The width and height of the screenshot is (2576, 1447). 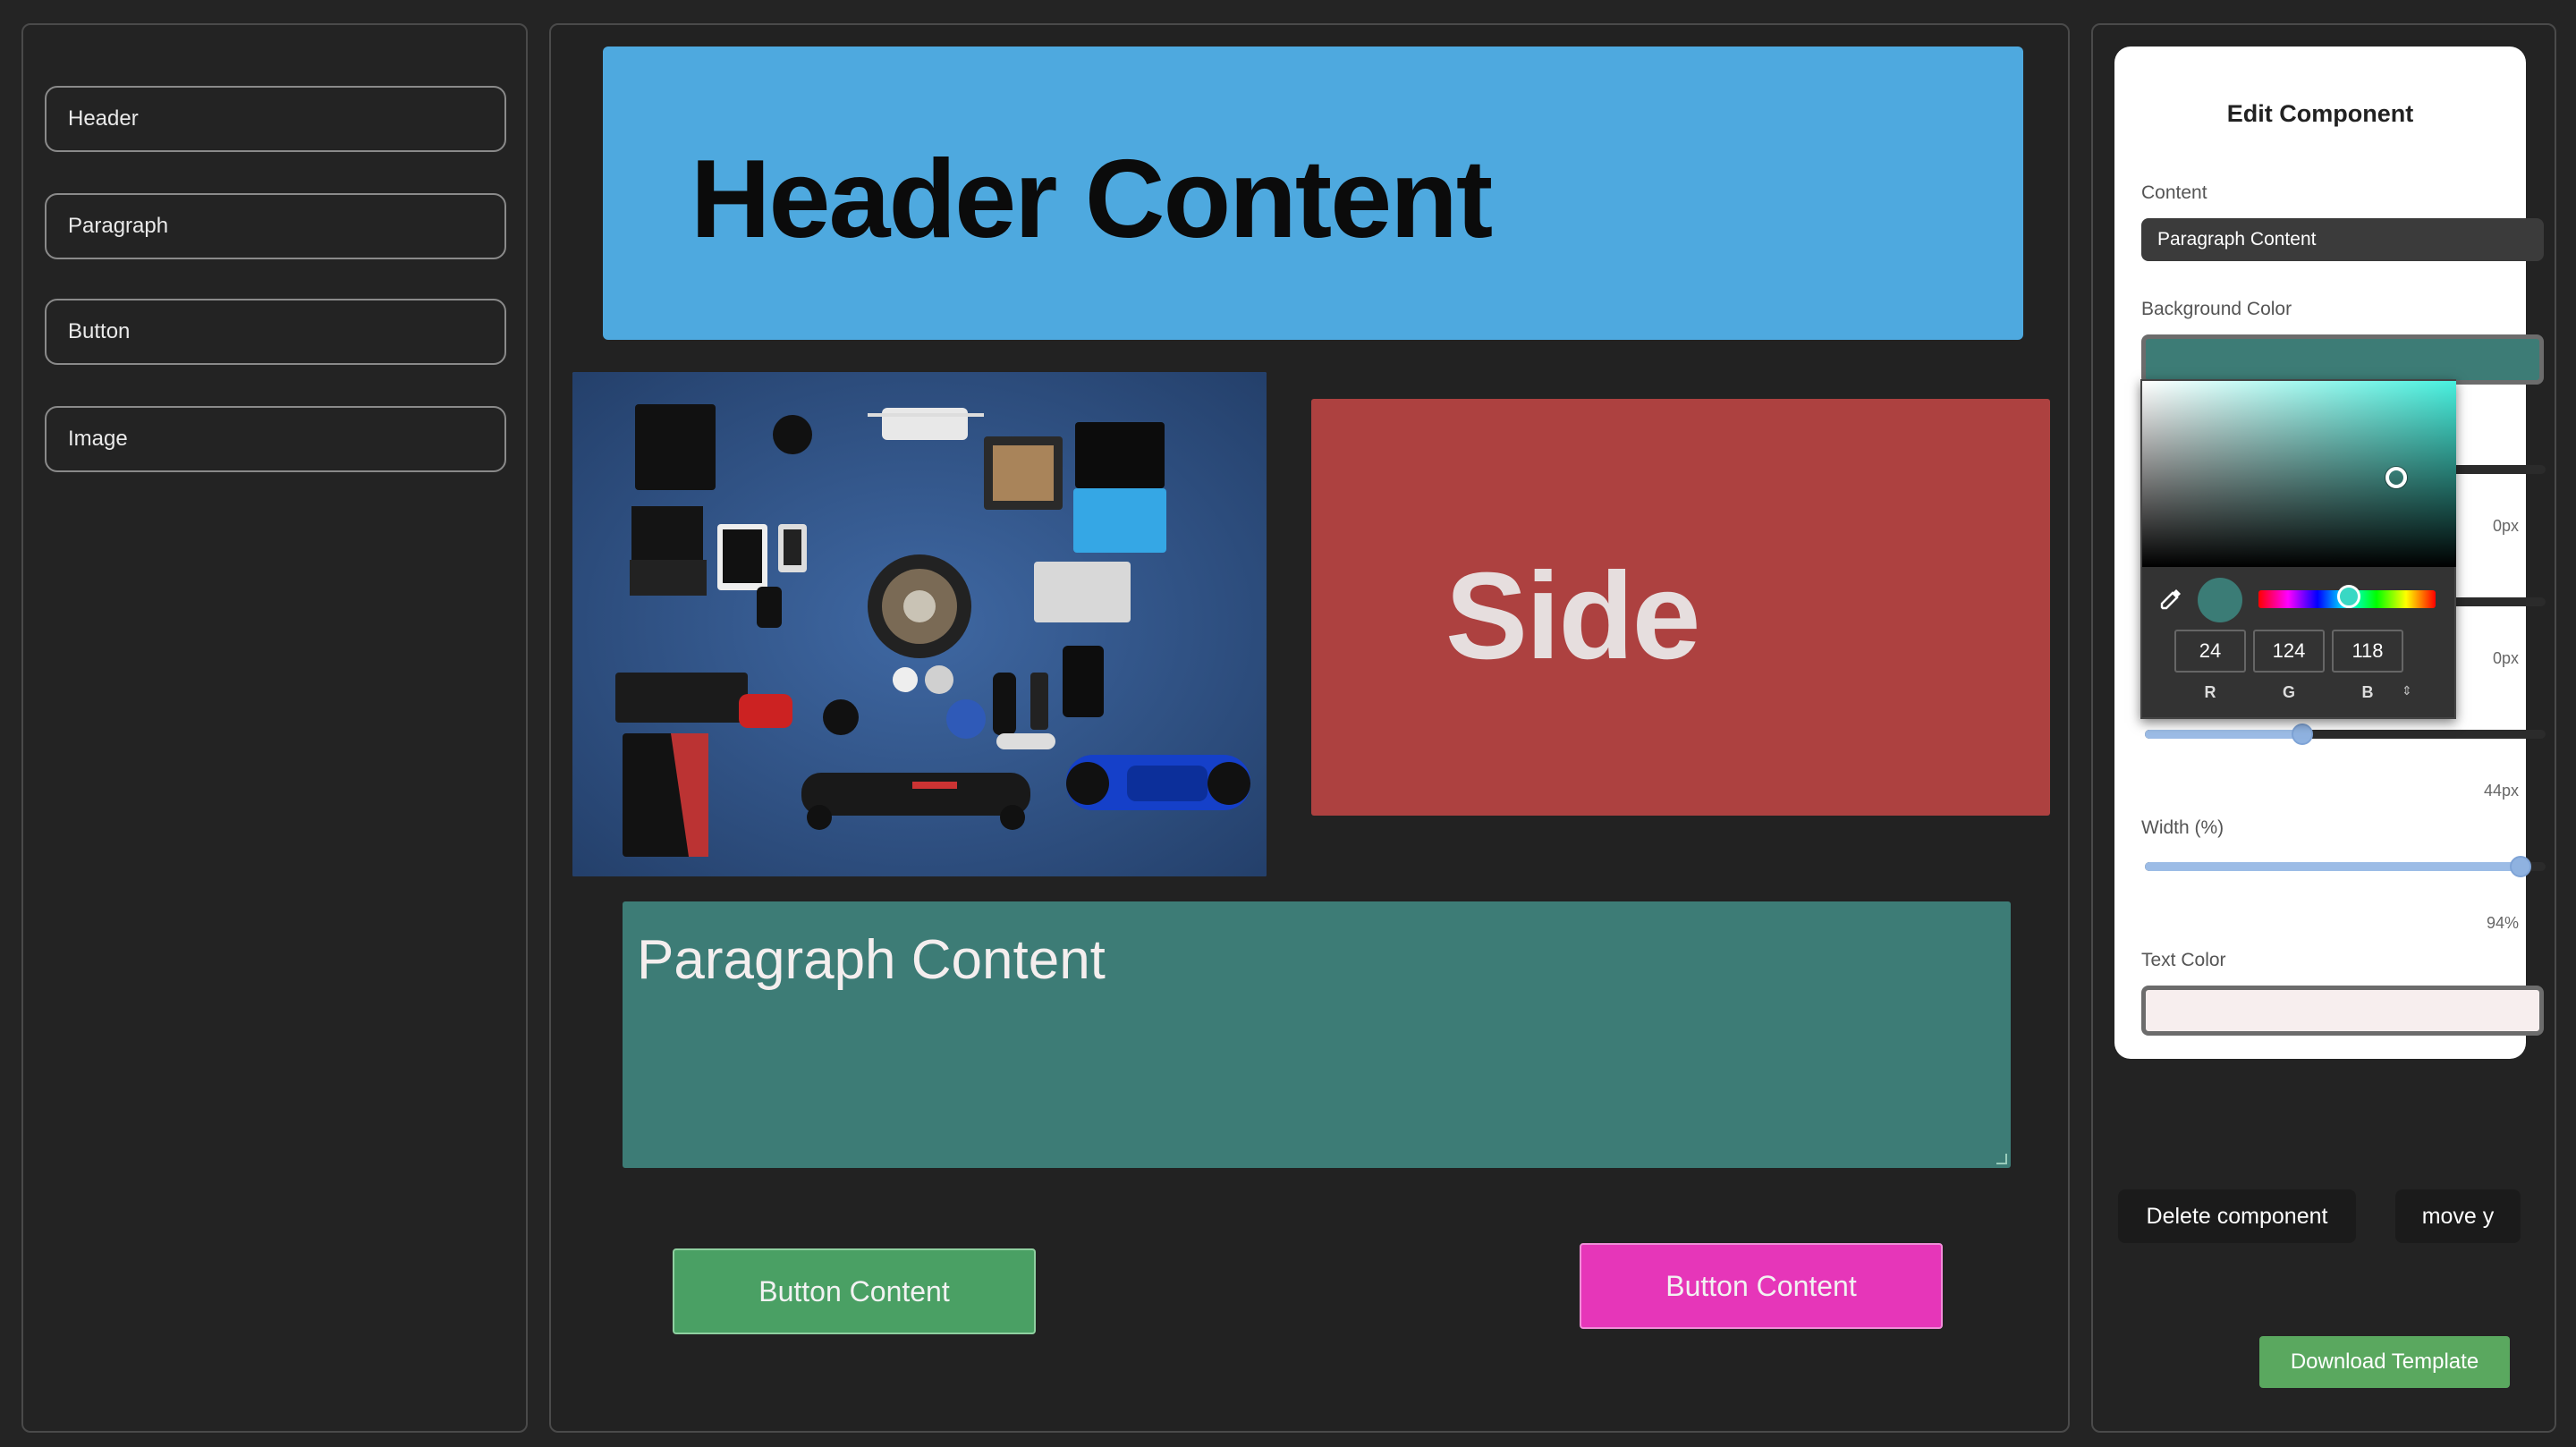 What do you see at coordinates (2367, 651) in the screenshot?
I see `b-input: 118` at bounding box center [2367, 651].